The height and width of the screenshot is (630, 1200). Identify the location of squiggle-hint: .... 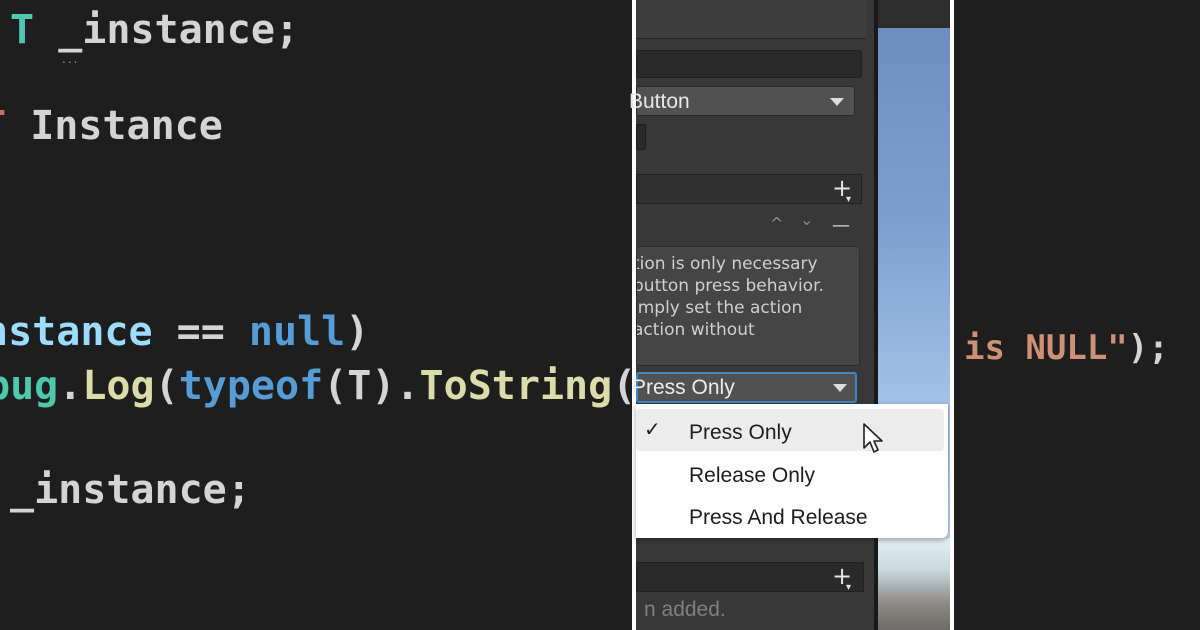
(71, 59).